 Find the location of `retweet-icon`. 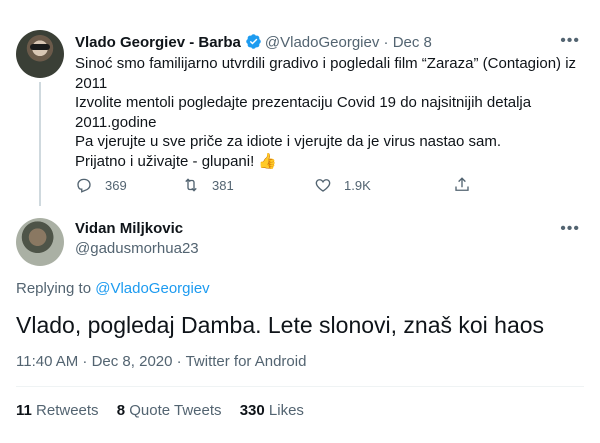

retweet-icon is located at coordinates (191, 185).